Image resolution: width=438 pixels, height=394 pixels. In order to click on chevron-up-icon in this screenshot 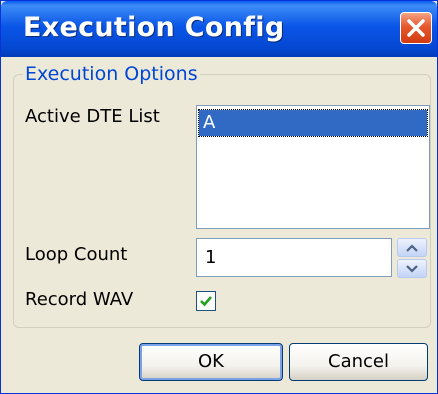, I will do `click(412, 248)`.